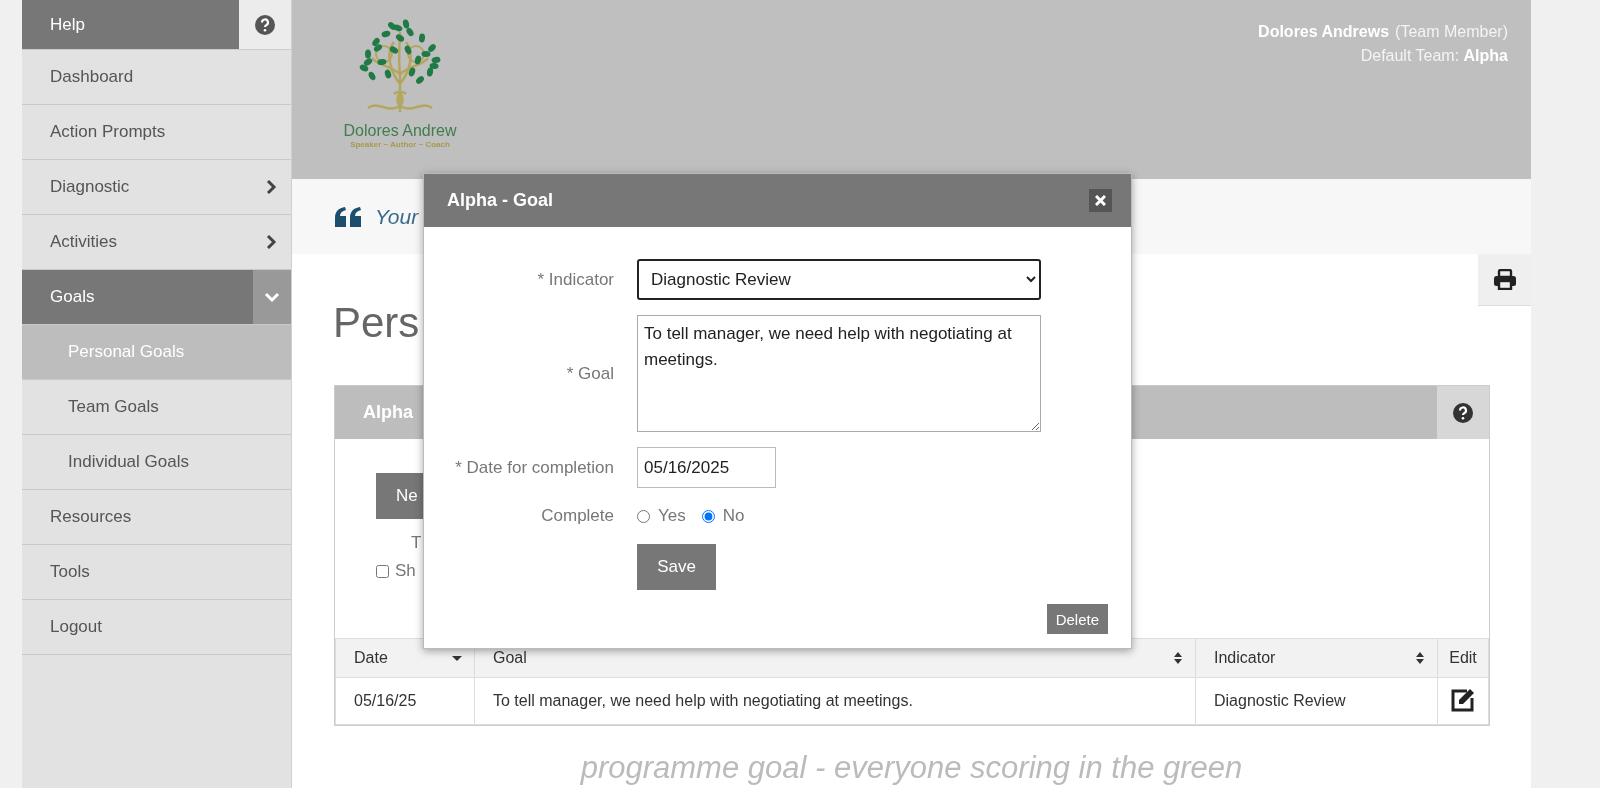 The width and height of the screenshot is (1600, 788). I want to click on help-button, so click(1463, 412).